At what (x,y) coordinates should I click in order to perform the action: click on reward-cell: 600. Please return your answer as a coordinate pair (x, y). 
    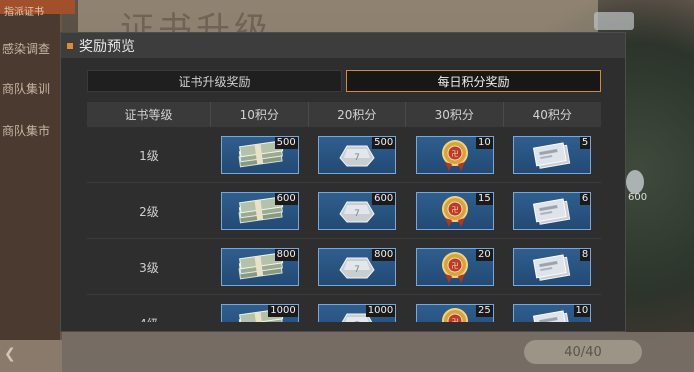
    Looking at the image, I should click on (260, 211).